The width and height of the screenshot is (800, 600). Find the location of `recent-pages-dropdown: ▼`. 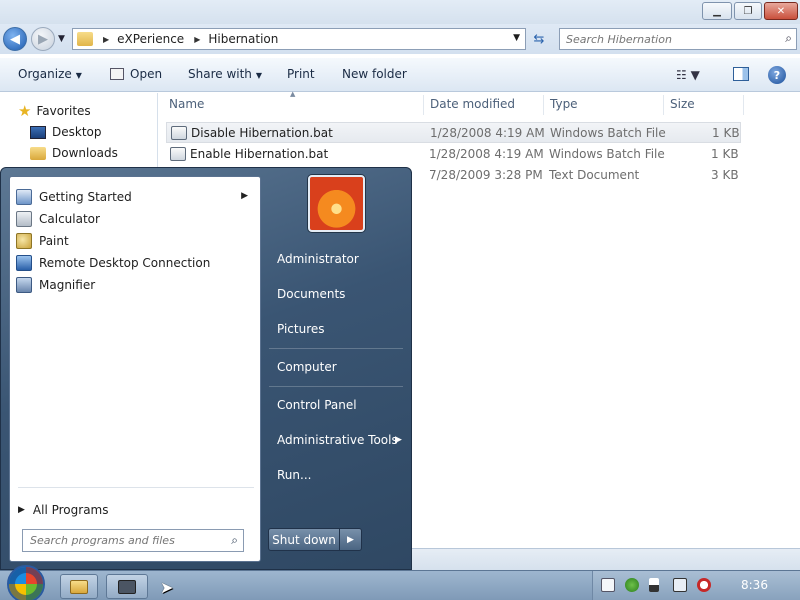

recent-pages-dropdown: ▼ is located at coordinates (61, 39).